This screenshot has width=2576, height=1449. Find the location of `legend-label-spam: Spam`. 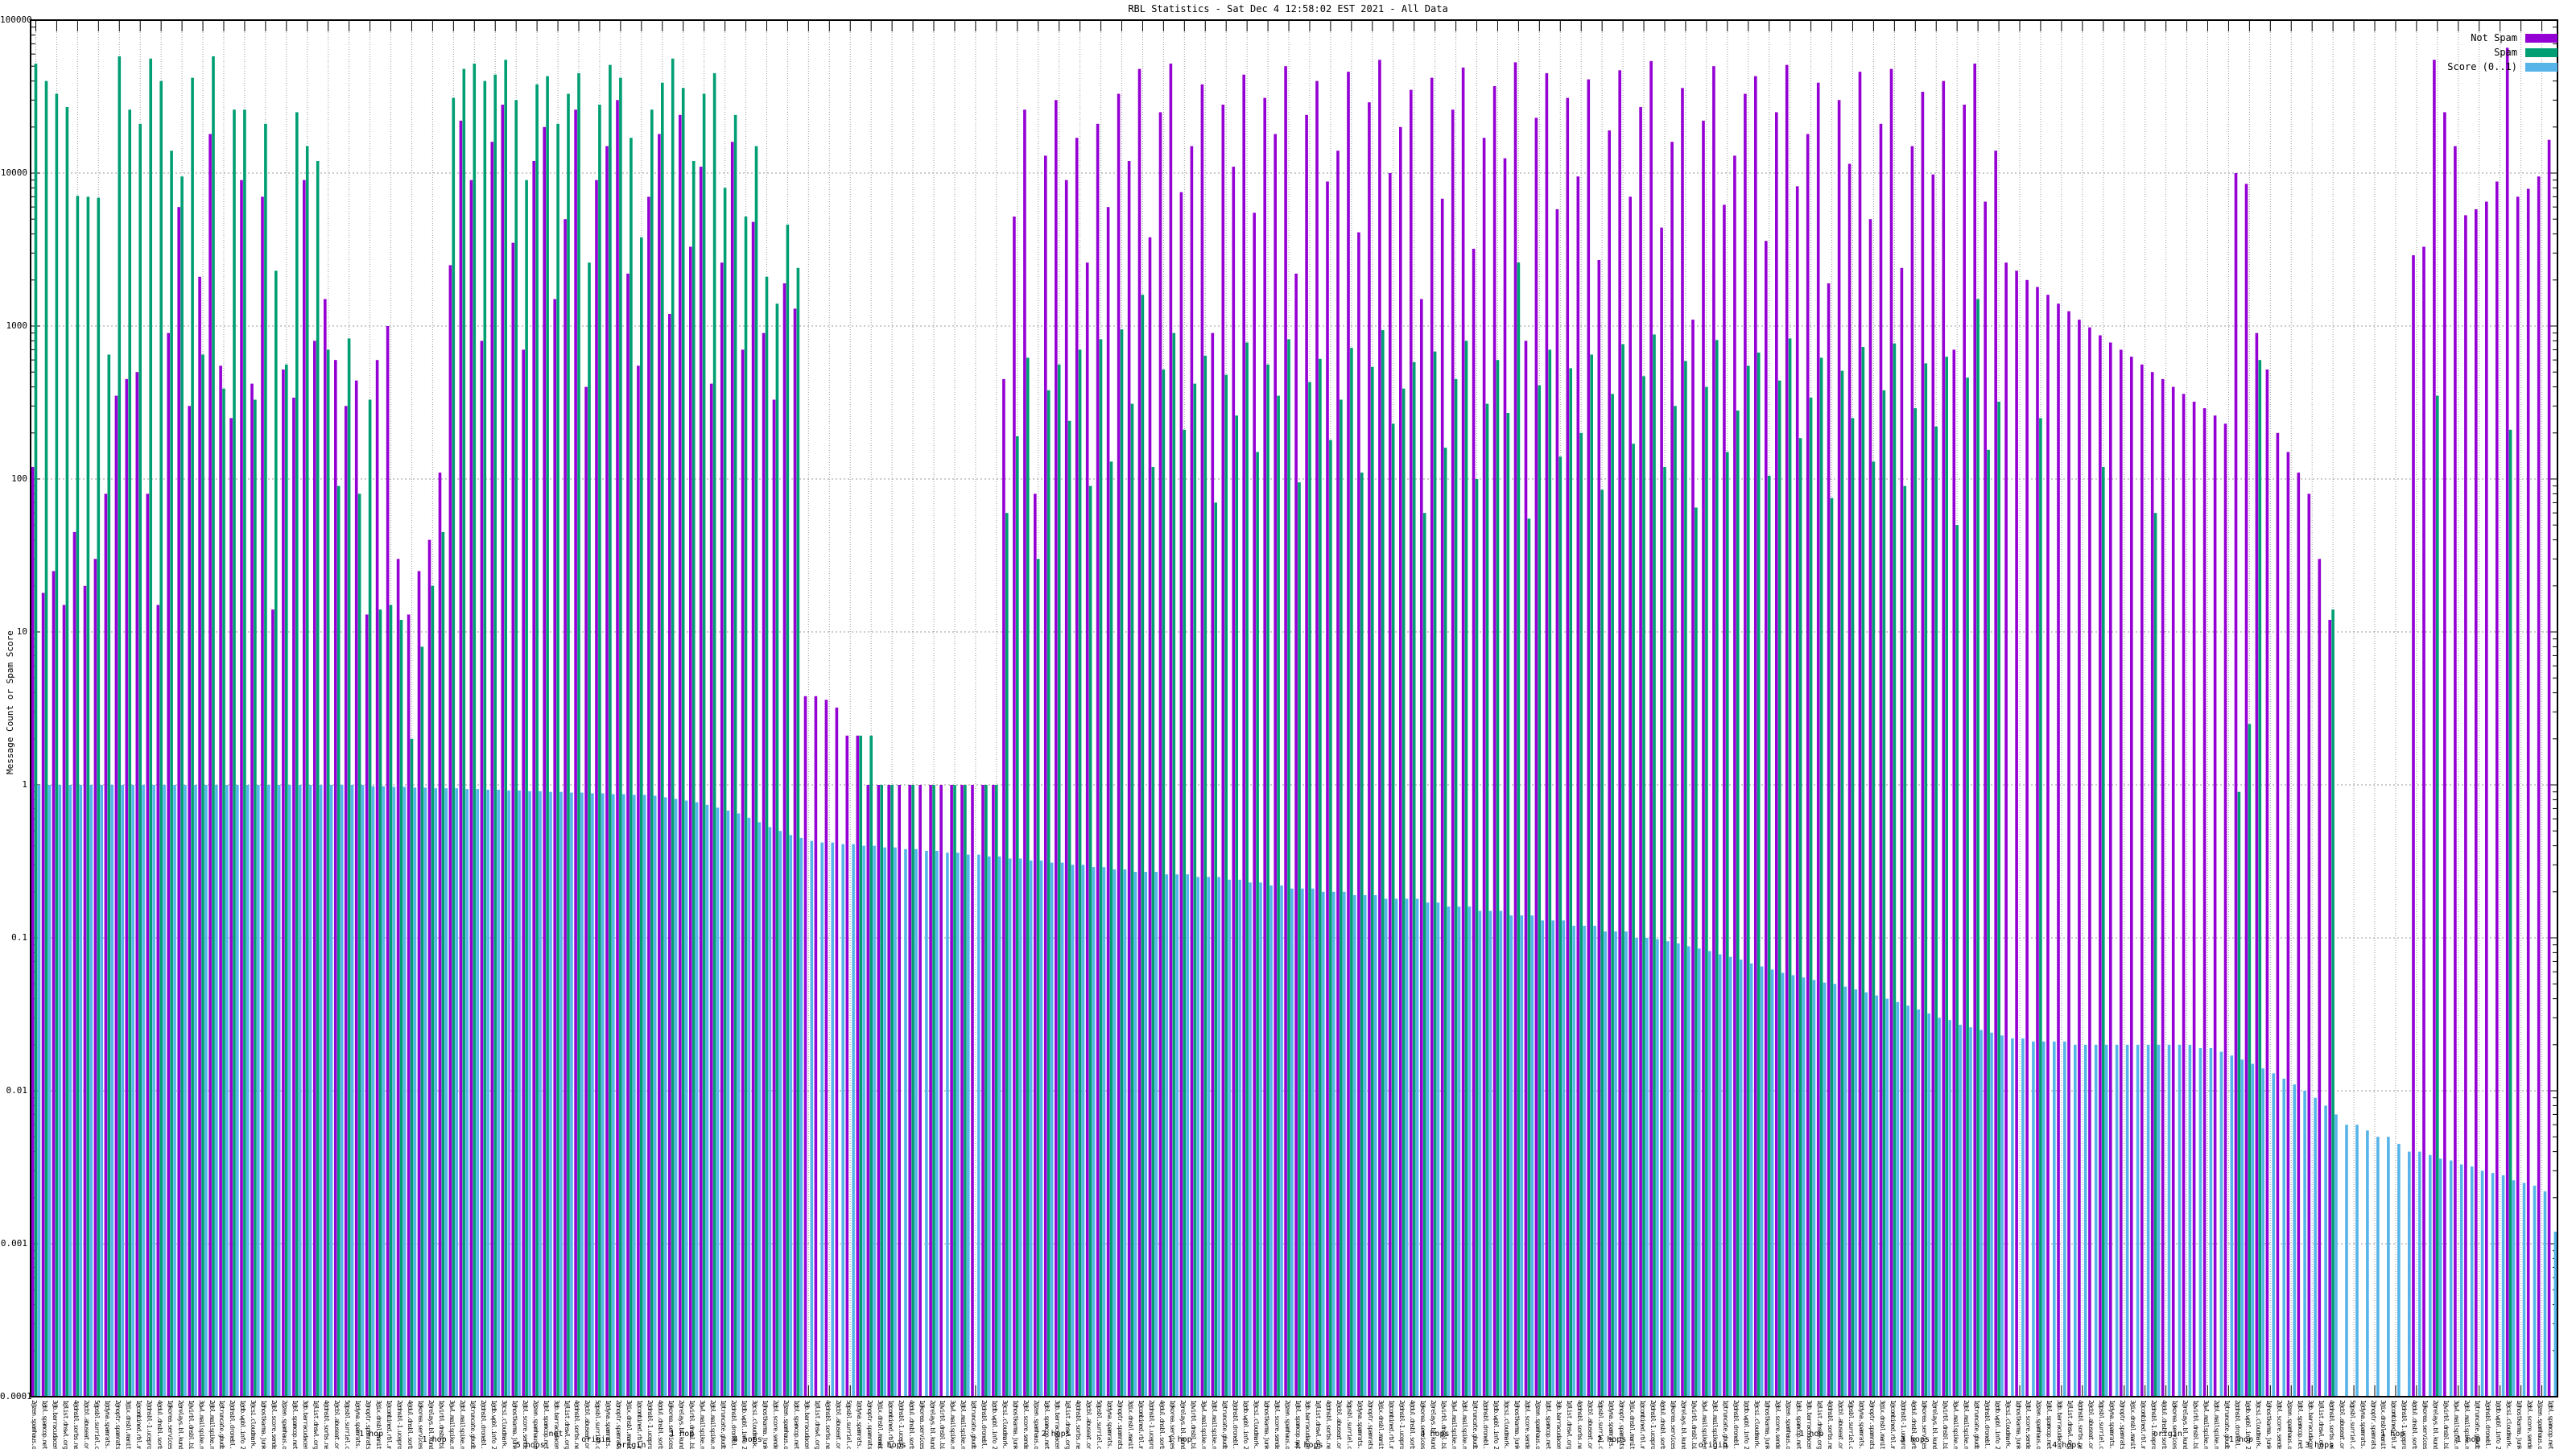

legend-label-spam: Spam is located at coordinates (2505, 53).